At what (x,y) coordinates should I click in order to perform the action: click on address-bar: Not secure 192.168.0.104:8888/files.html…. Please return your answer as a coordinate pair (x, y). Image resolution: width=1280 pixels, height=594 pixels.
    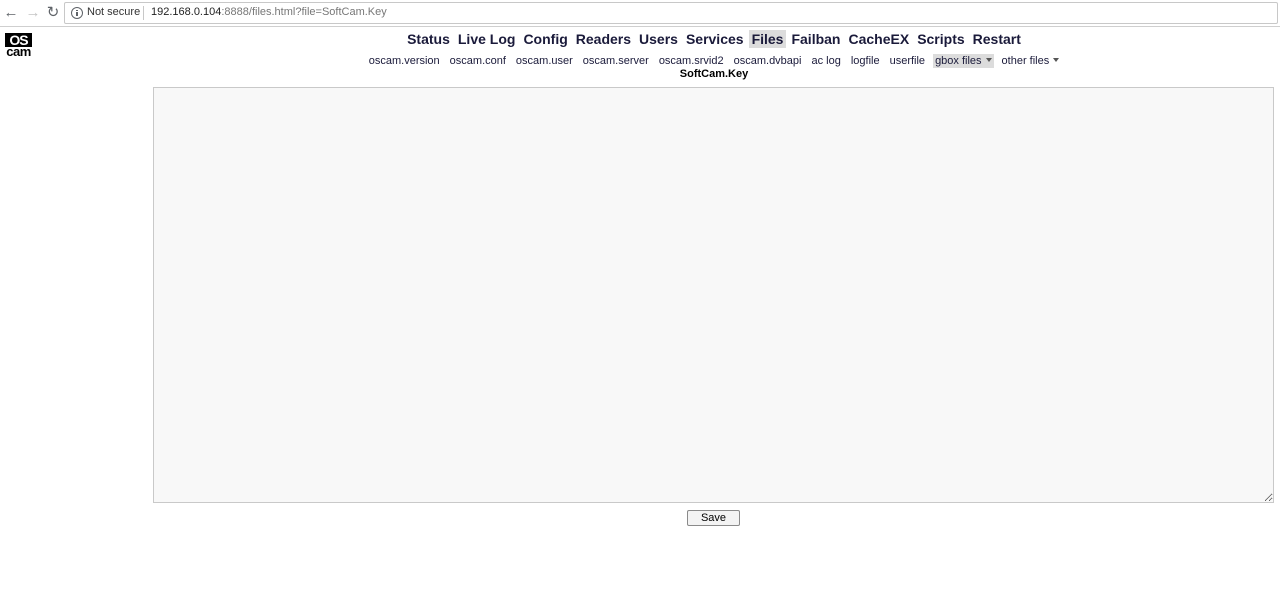
    Looking at the image, I should click on (671, 13).